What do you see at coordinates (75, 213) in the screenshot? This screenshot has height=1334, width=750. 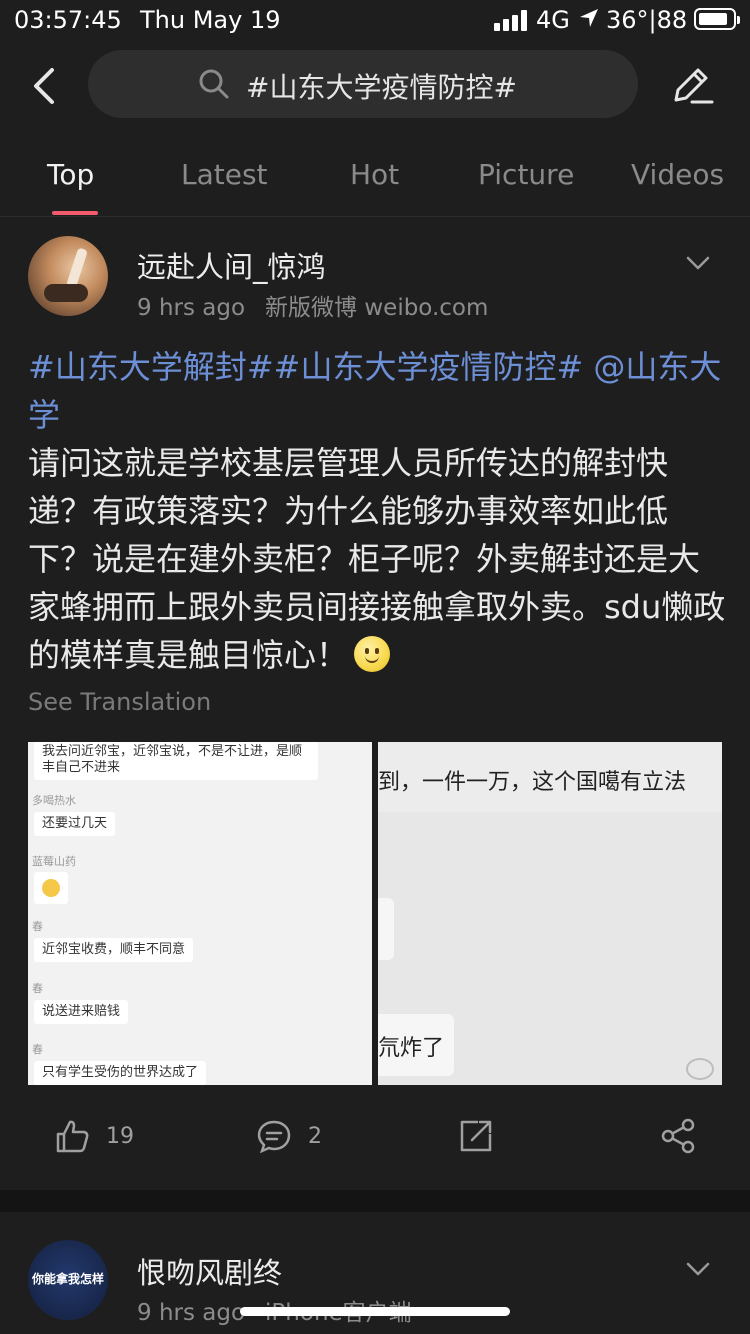 I see `active-tab-indicator` at bounding box center [75, 213].